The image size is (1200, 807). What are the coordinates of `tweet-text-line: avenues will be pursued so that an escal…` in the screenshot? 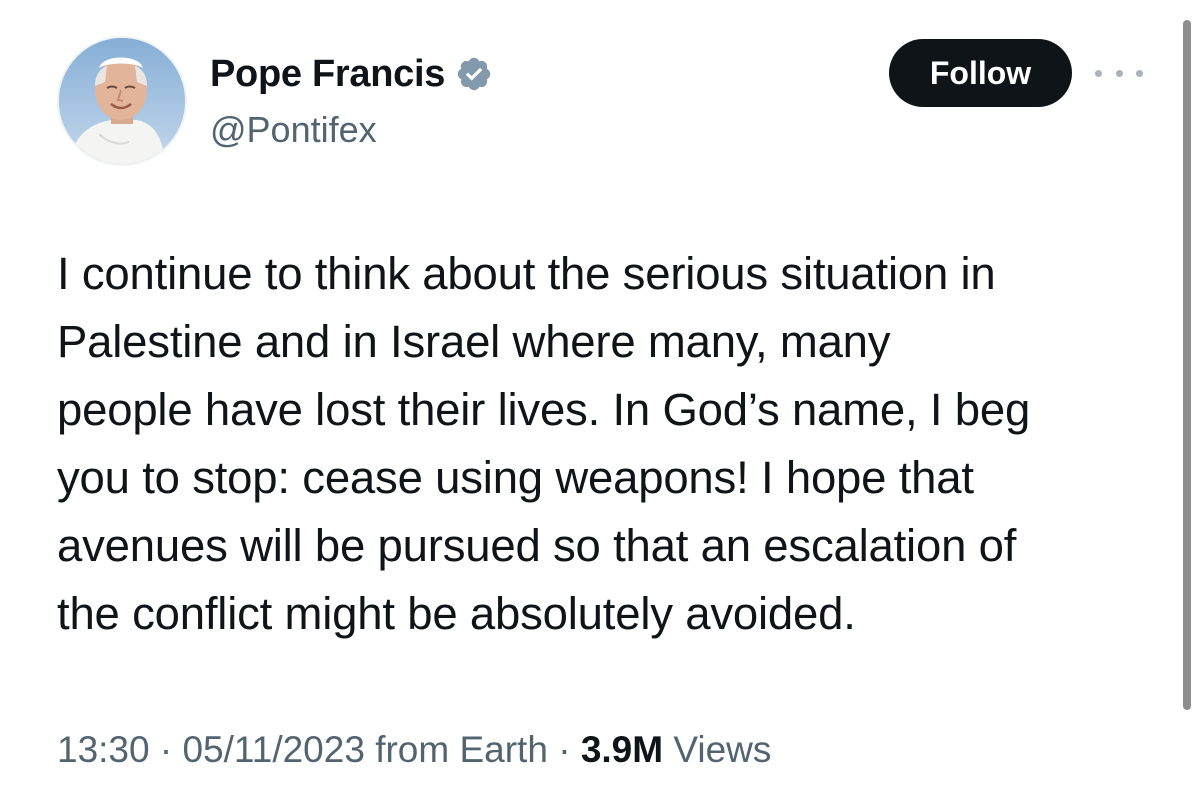 It's located at (537, 545).